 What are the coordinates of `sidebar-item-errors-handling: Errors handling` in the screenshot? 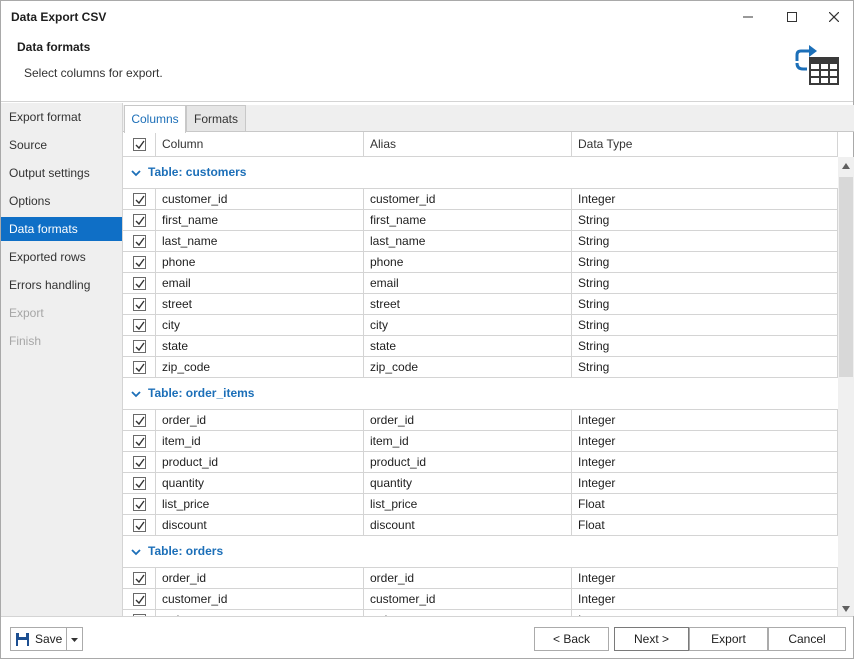 It's located at (61, 285).